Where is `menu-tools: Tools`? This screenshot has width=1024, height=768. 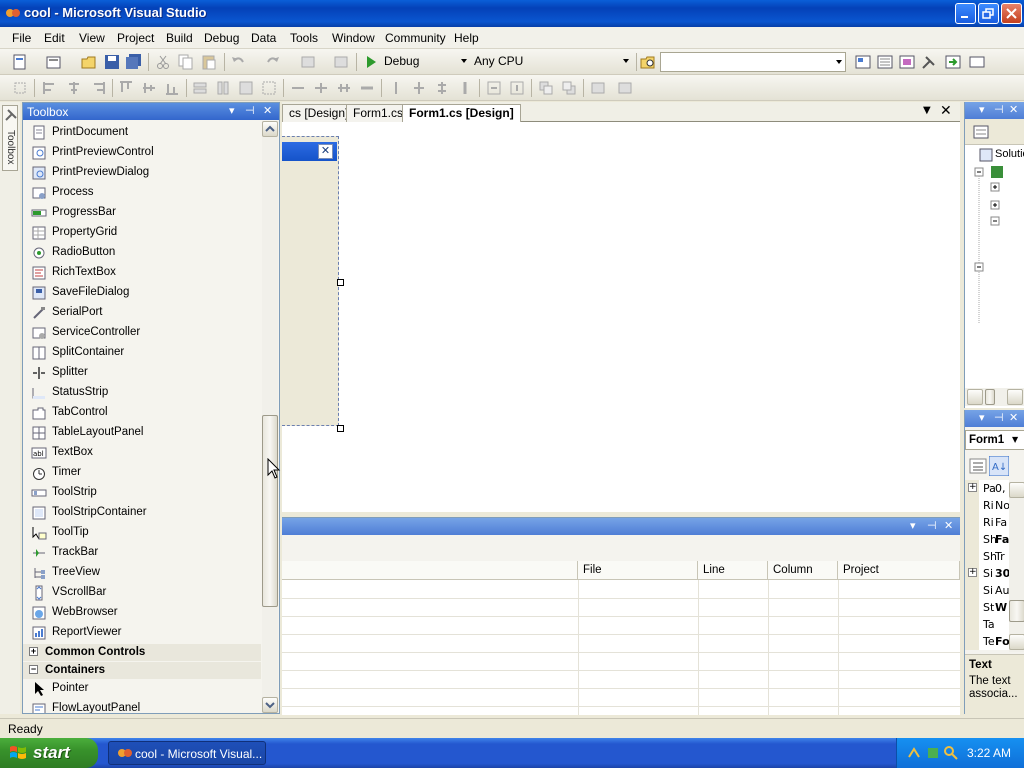
menu-tools: Tools is located at coordinates (304, 38).